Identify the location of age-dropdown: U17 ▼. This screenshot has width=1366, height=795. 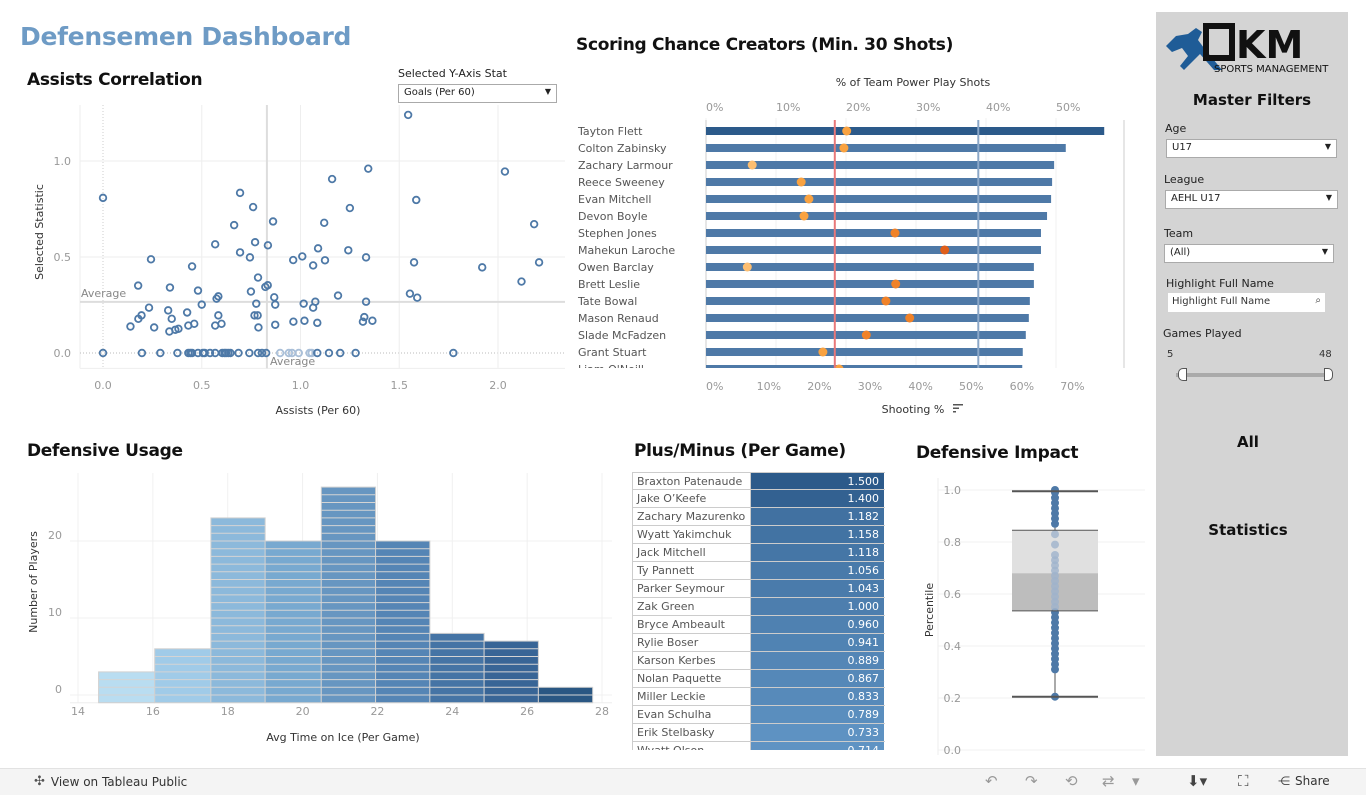
(1251, 148).